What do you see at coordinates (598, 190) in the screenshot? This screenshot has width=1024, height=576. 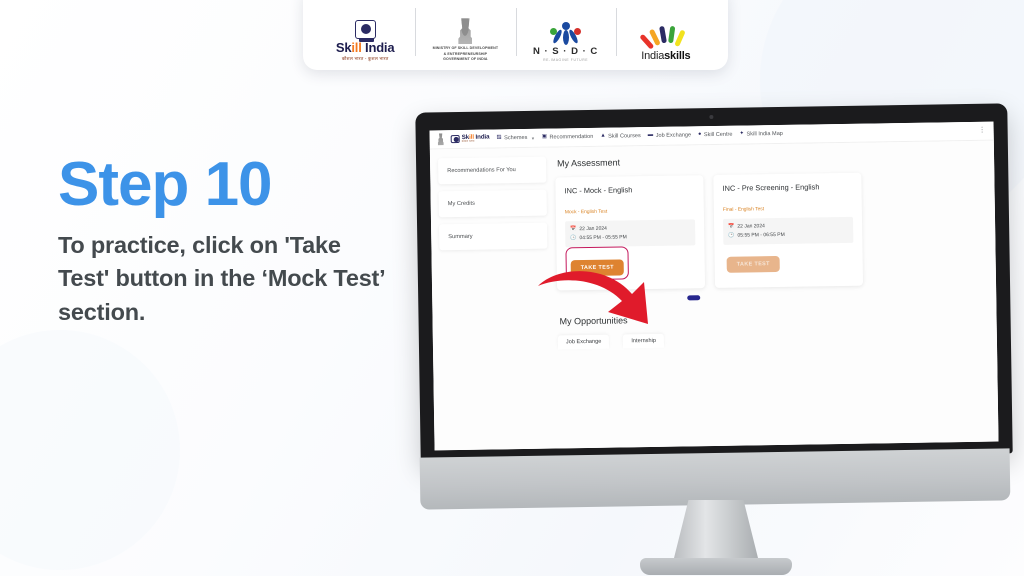 I see `assessment-card-title: INC - Mock - English` at bounding box center [598, 190].